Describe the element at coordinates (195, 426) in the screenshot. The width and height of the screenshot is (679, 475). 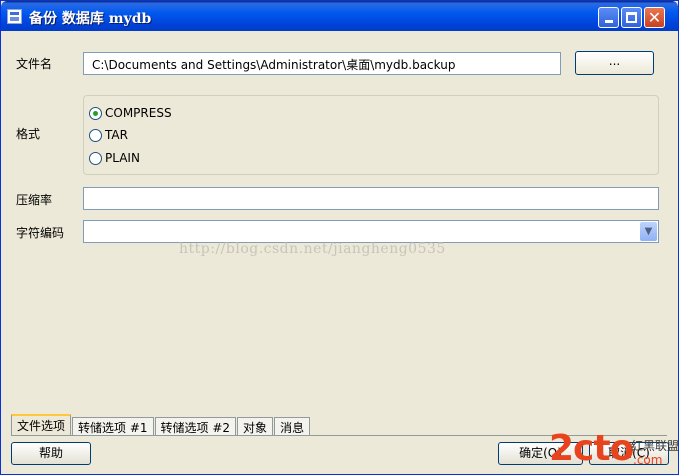
I see `tab-dump-options-2: 转储选项 #2` at that location.